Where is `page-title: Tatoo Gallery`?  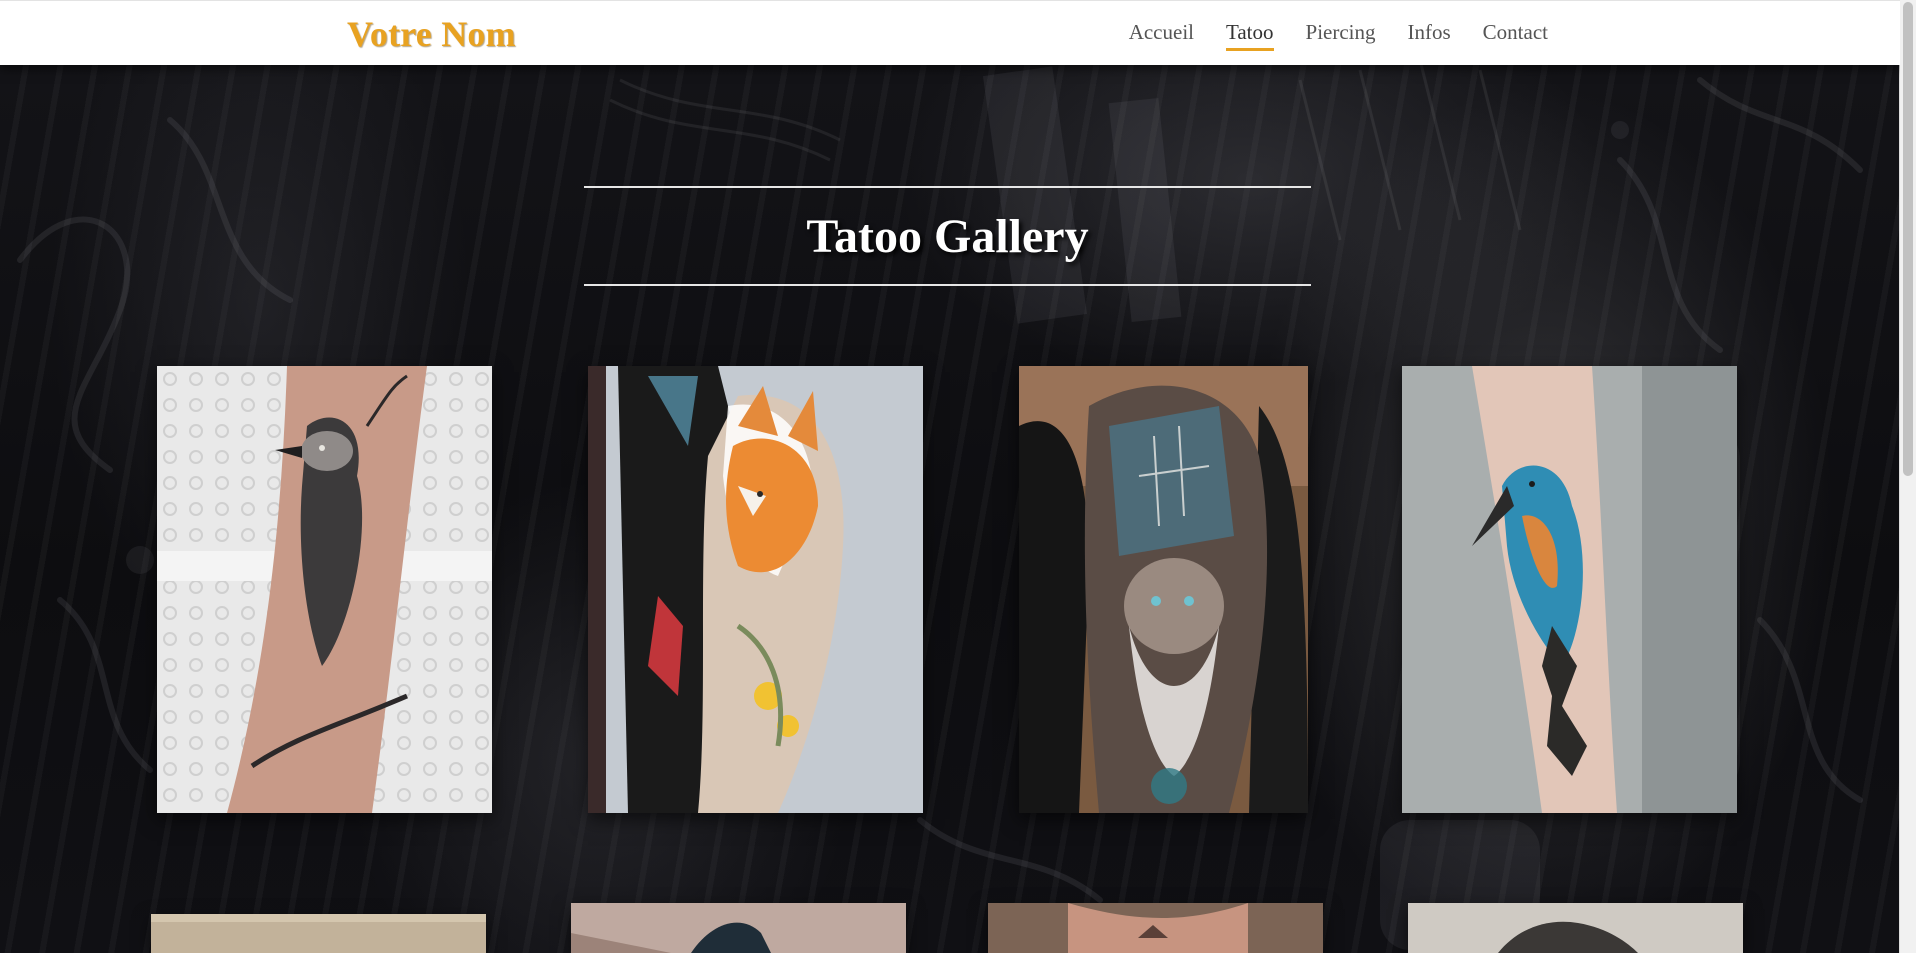 page-title: Tatoo Gallery is located at coordinates (947, 236).